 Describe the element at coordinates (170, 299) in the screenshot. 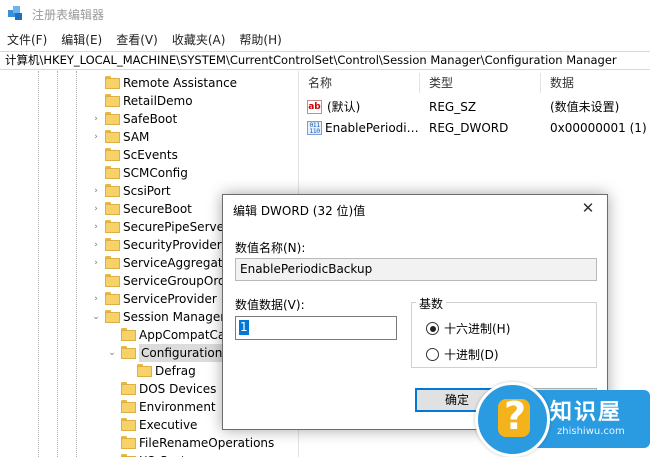

I see `tree-item-label: ServiceProvider` at that location.